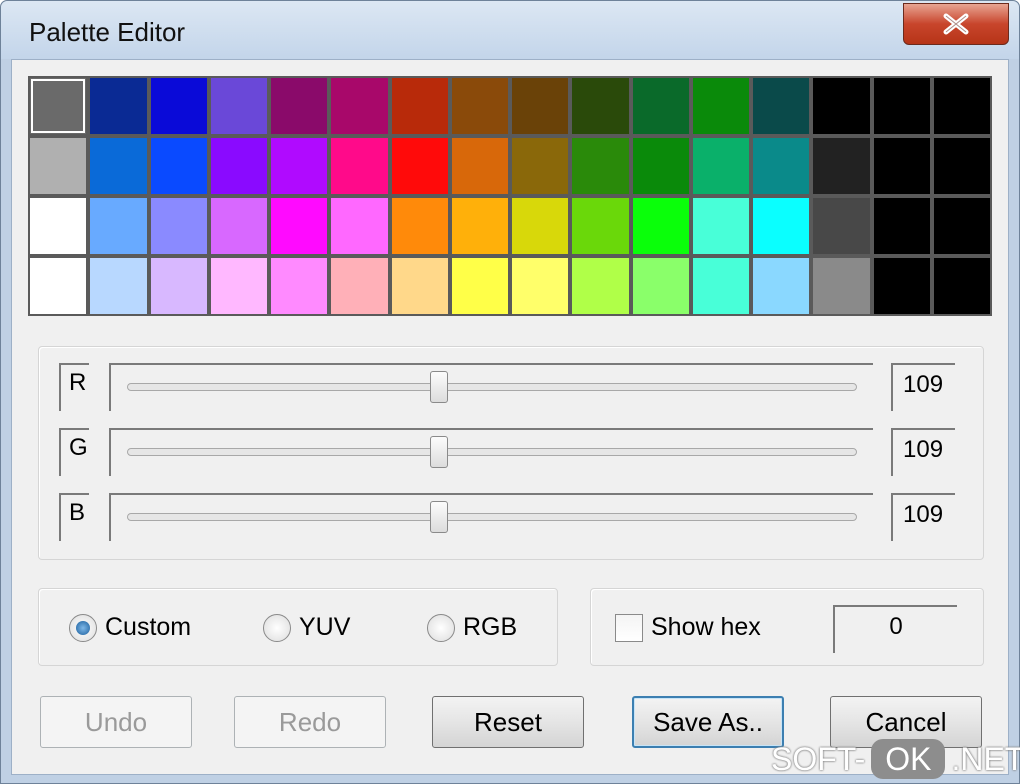 The height and width of the screenshot is (784, 1020). Describe the element at coordinates (441, 627) in the screenshot. I see `radio-circle-rgb` at that location.